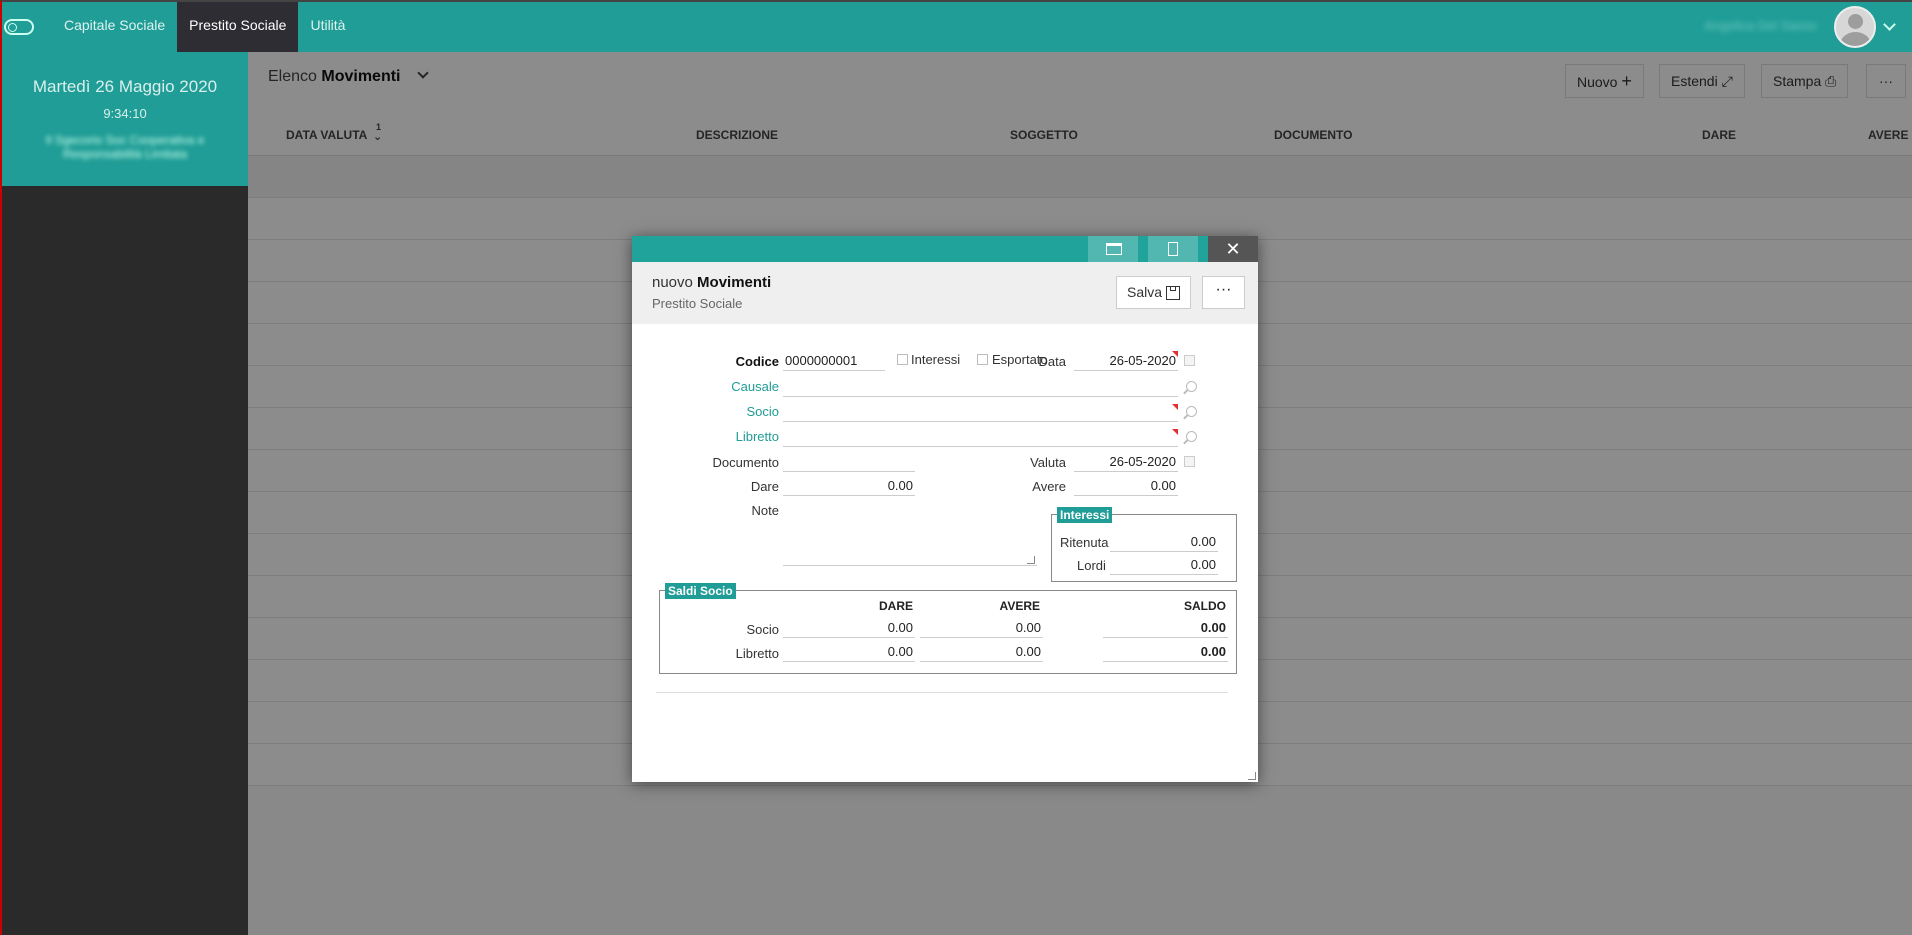 The image size is (1912, 935). What do you see at coordinates (1173, 249) in the screenshot?
I see `mobile-icon` at bounding box center [1173, 249].